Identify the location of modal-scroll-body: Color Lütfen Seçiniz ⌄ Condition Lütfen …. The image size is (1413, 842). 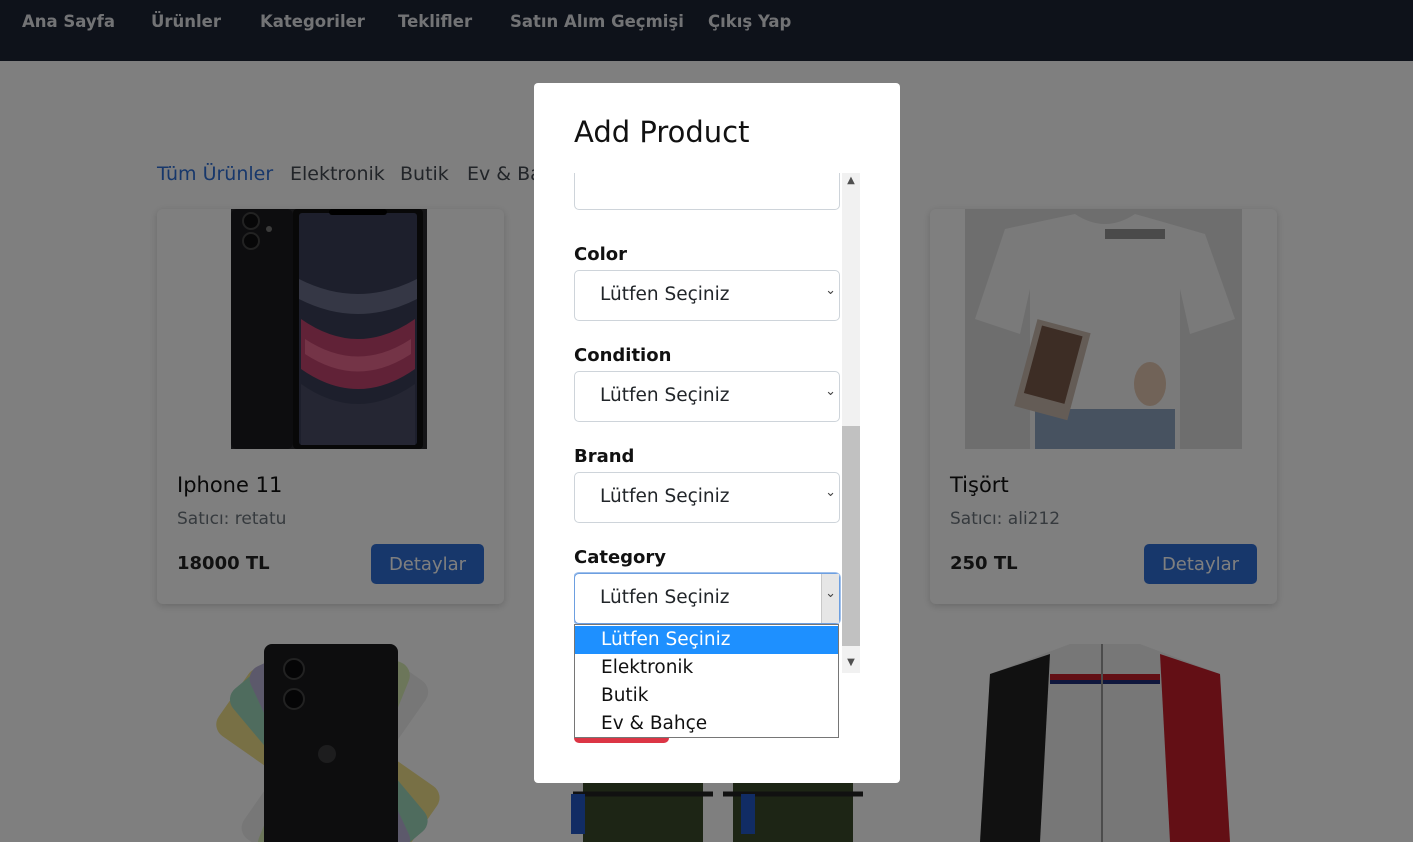
(717, 423).